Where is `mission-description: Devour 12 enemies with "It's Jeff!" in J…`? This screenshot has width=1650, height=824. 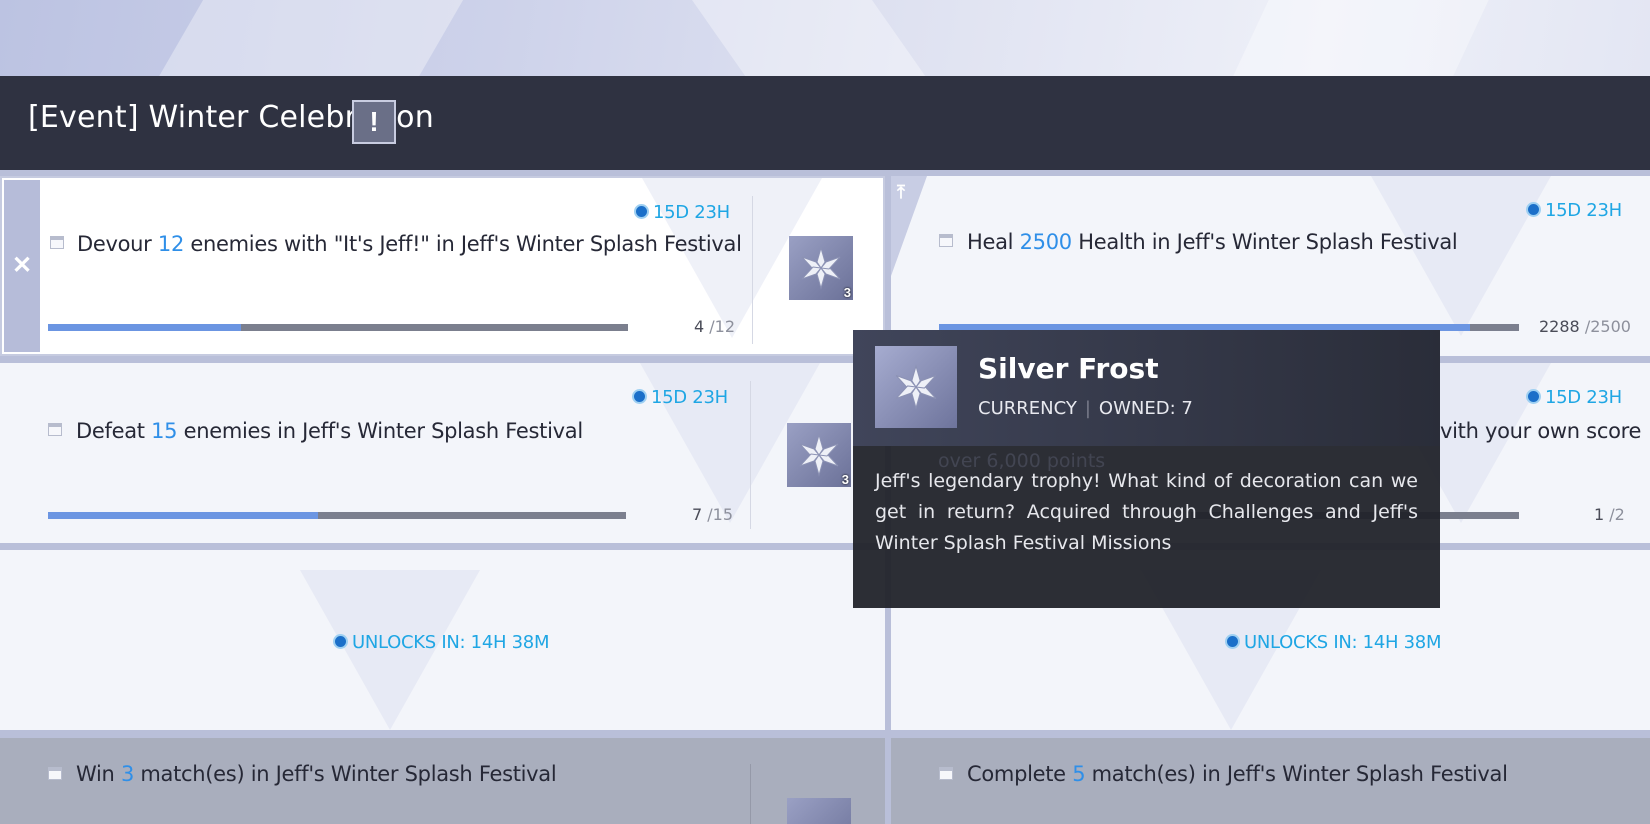 mission-description: Devour 12 enemies with "It's Jeff!" in J… is located at coordinates (409, 244).